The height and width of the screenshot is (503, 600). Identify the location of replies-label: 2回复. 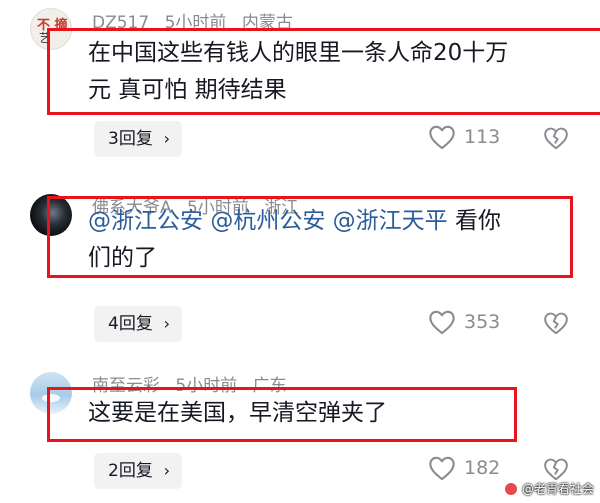
(130, 471).